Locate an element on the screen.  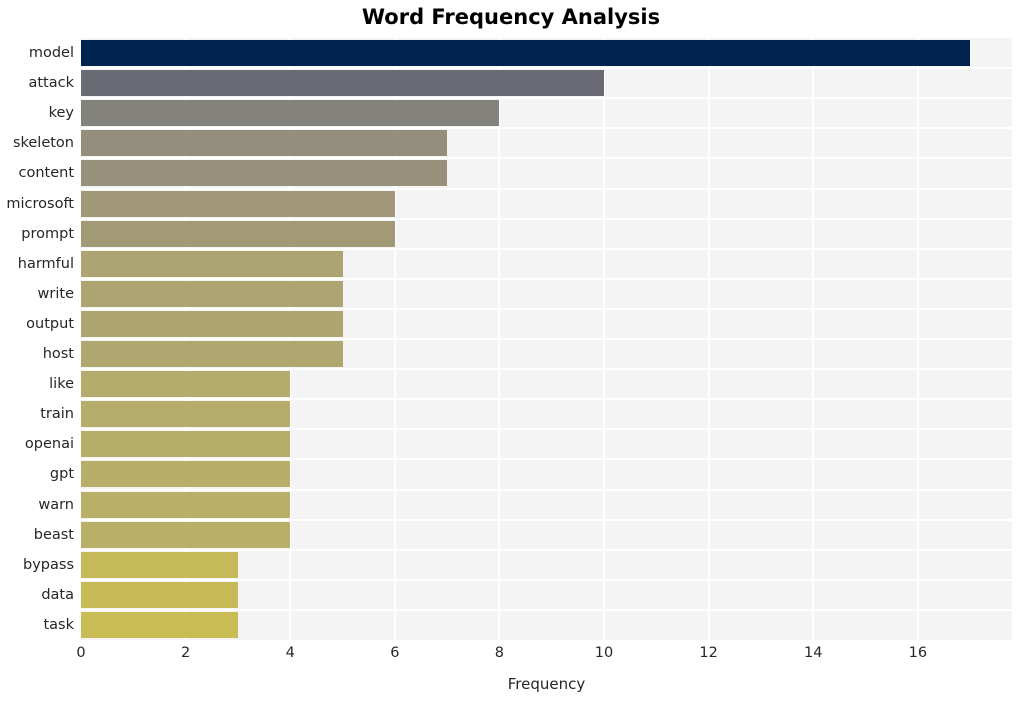
y-tick-label-write: write is located at coordinates (55, 293).